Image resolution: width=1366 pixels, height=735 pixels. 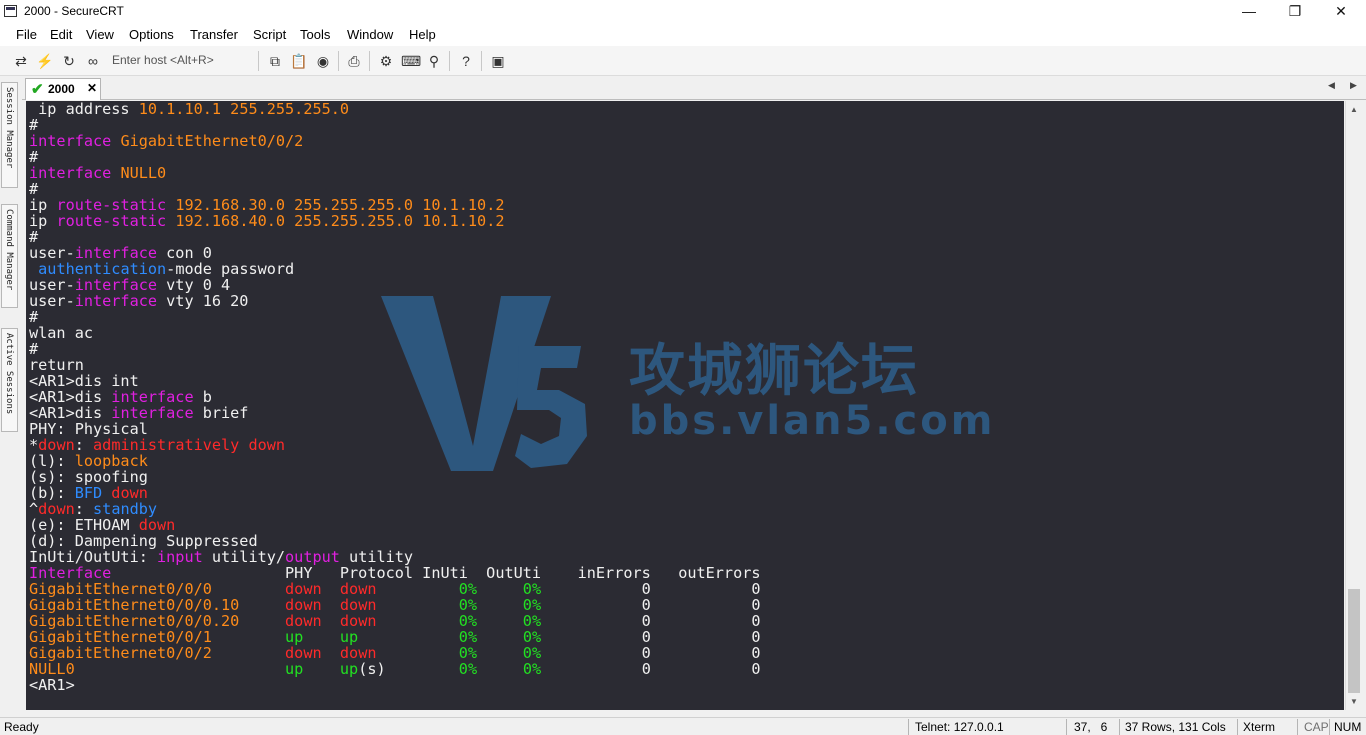 I want to click on menu-script: Script, so click(x=269, y=34).